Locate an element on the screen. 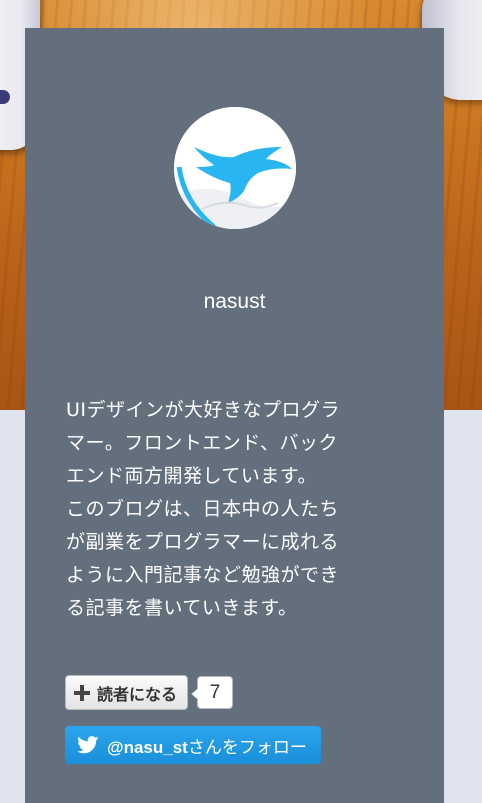  bio-line: が副業をプログラマーに成れる is located at coordinates (203, 542).